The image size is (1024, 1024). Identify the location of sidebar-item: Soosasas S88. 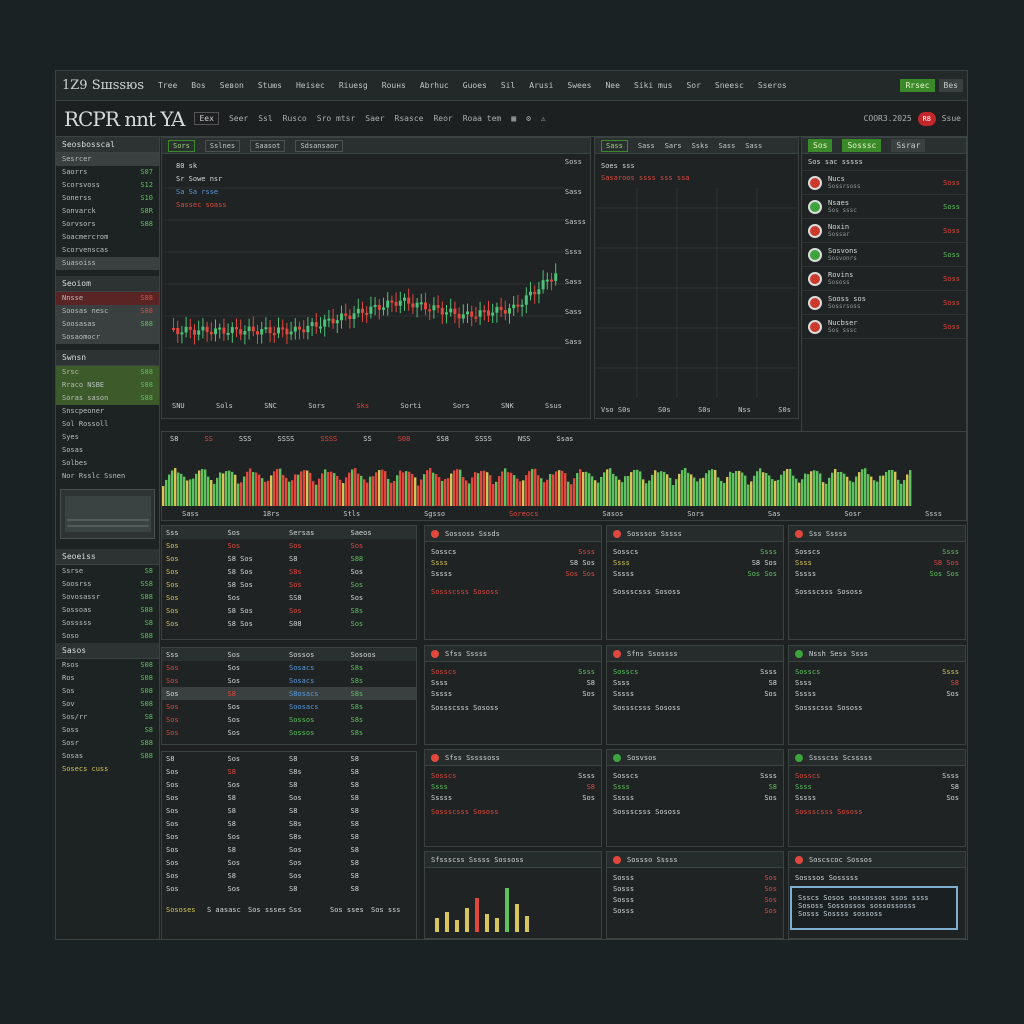
(107, 324).